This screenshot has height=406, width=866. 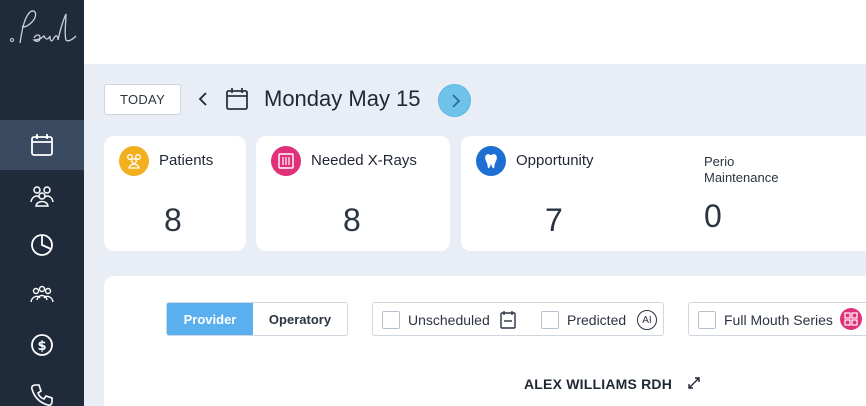 I want to click on needed-xrays-card: Needed X-Rays 8, so click(x=353, y=193).